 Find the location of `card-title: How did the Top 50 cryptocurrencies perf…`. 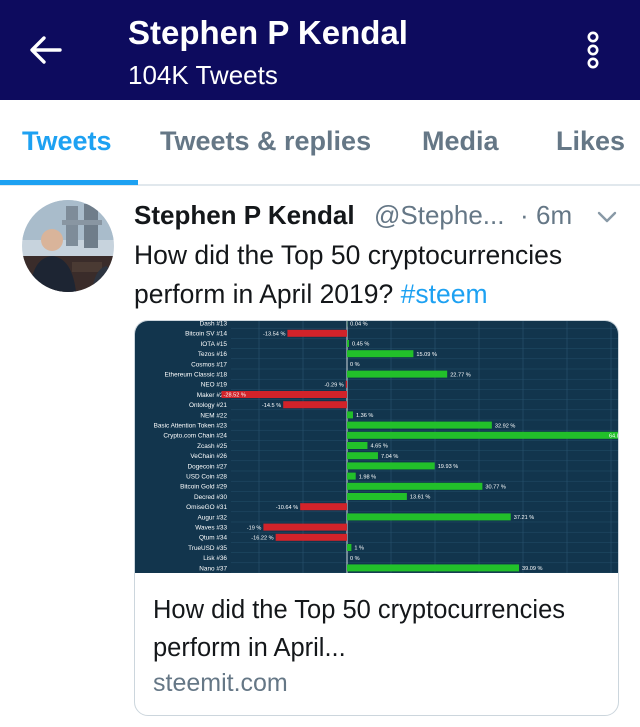

card-title: How did the Top 50 cryptocurrencies perf… is located at coordinates (359, 629).